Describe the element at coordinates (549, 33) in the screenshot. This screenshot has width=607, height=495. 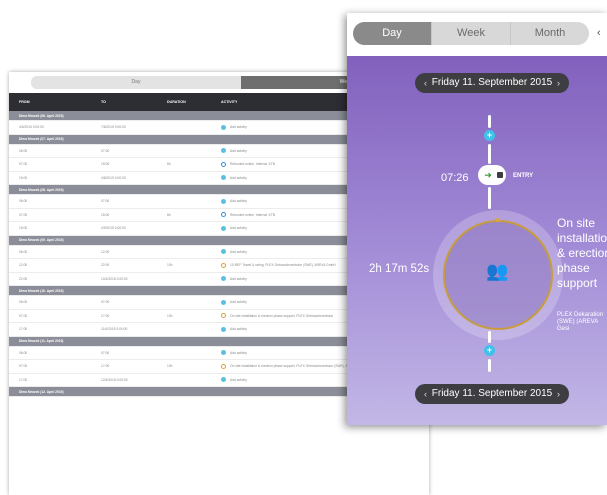
I see `tab-month: Month` at that location.